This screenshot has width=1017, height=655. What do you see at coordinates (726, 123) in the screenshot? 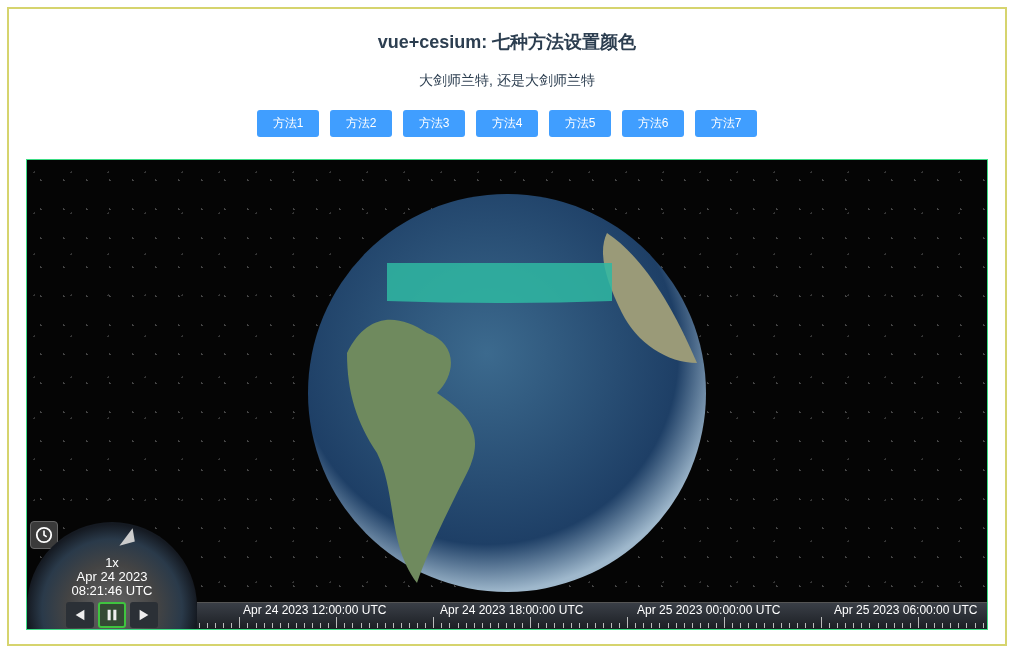
I see `method-button: 方法7` at bounding box center [726, 123].